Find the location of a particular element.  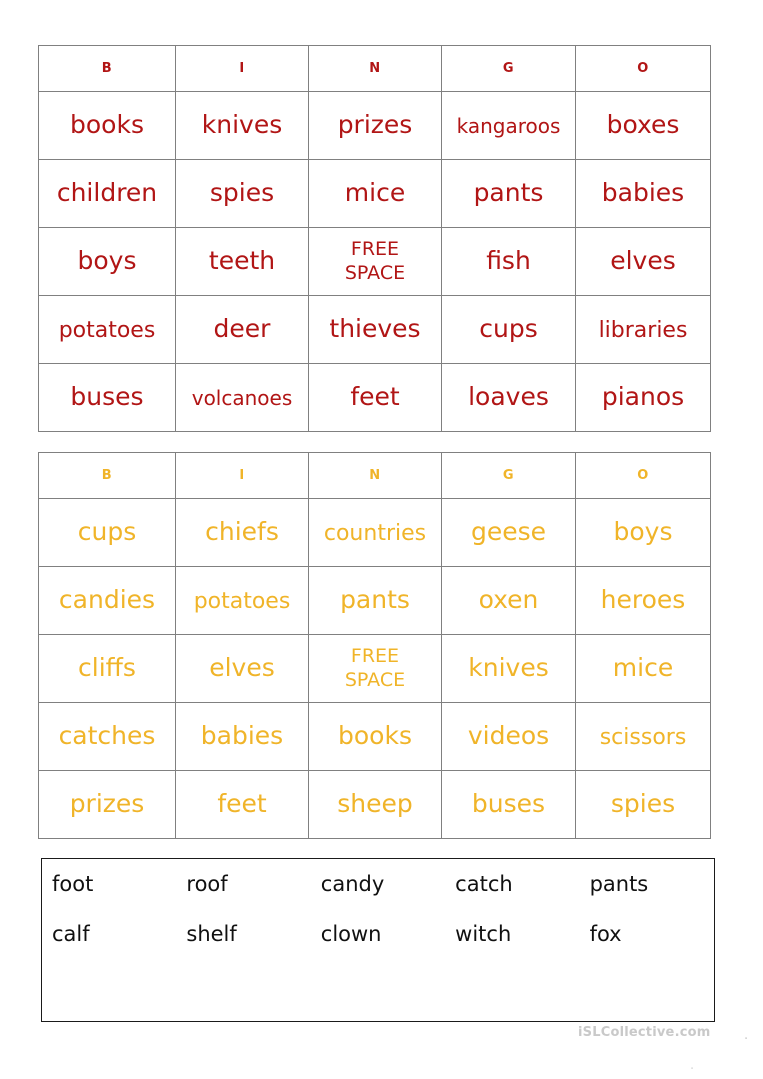

card2-cell-b5-text: prizes is located at coordinates (107, 804).